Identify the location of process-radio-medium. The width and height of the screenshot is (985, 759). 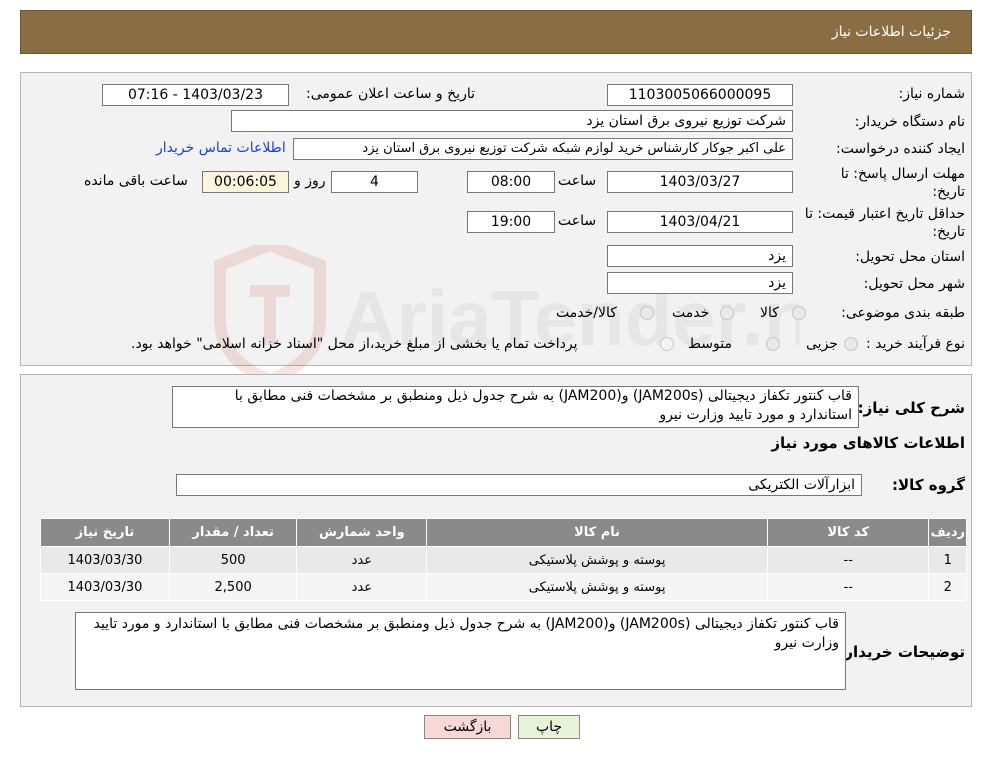
(773, 344).